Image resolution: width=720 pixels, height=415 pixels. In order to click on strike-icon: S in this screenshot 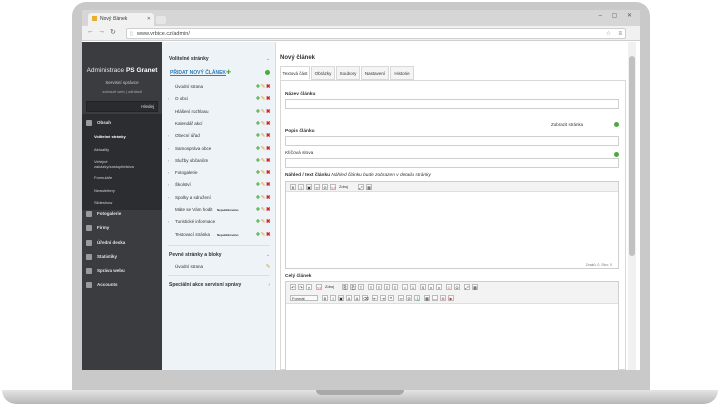, I will do `click(423, 287)`.